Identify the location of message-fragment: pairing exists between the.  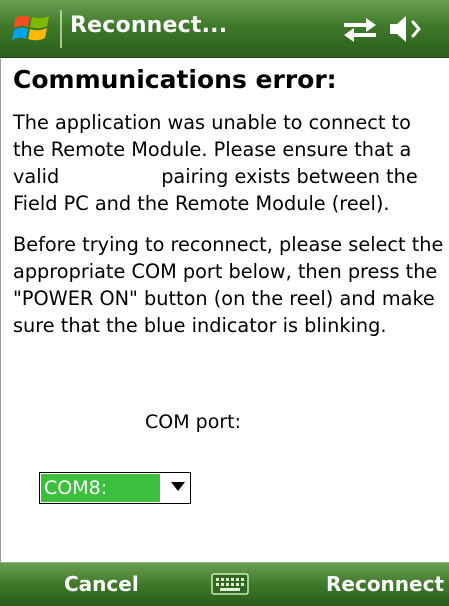
(289, 176).